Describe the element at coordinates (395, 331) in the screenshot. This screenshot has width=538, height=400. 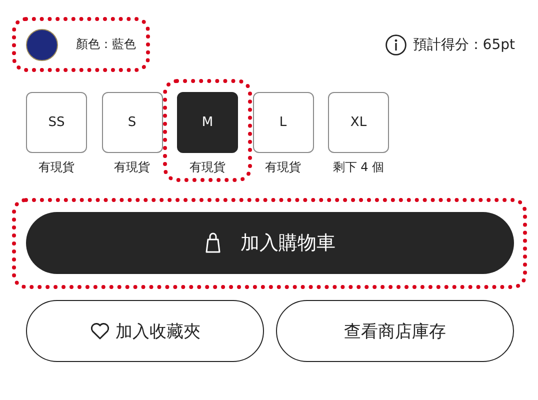
I see `store-stock-button: 查看商店庫存` at that location.